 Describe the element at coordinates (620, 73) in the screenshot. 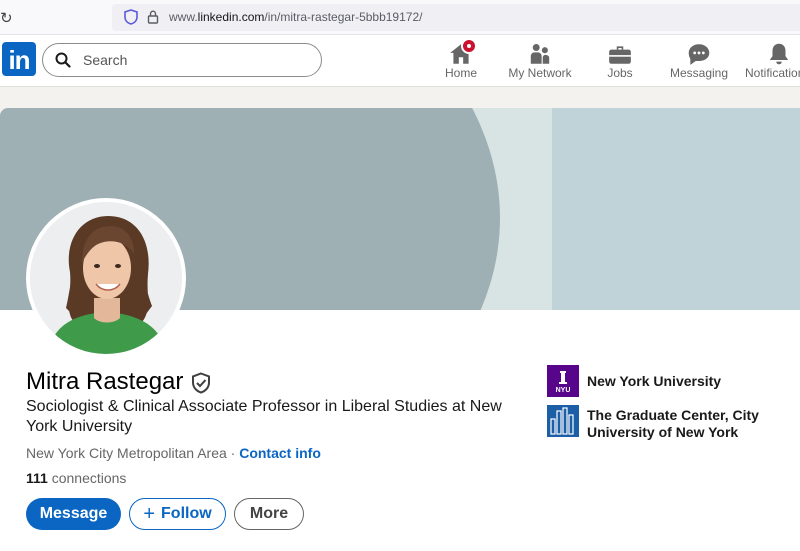

I see `nav-jobs-label: Jobs` at that location.